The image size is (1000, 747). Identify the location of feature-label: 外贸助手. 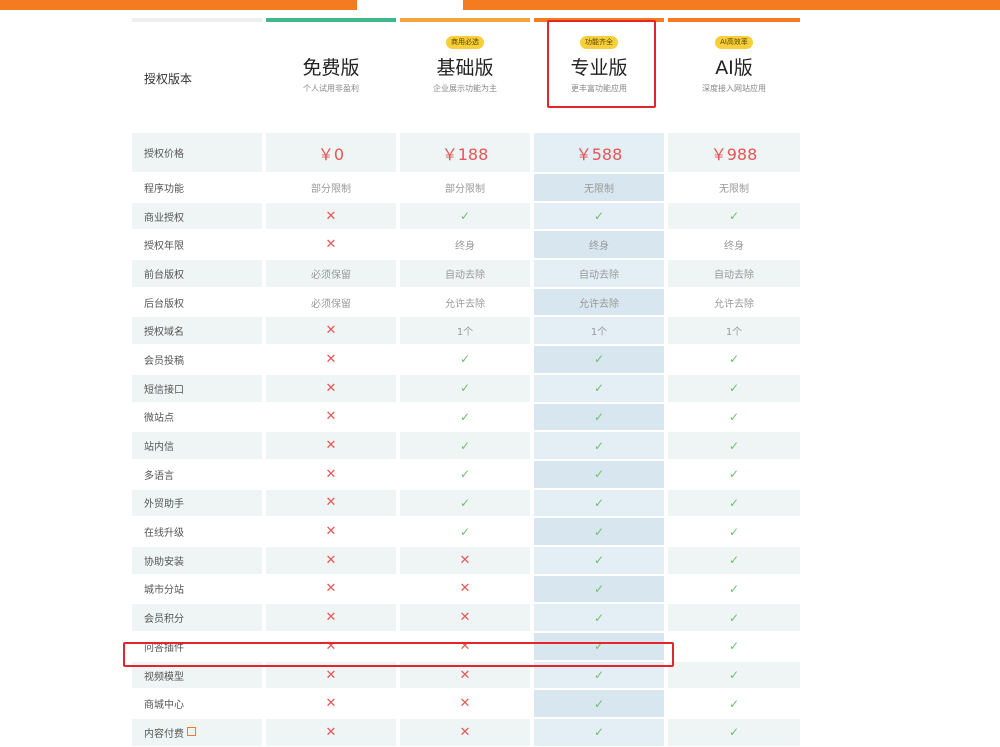
(197, 503).